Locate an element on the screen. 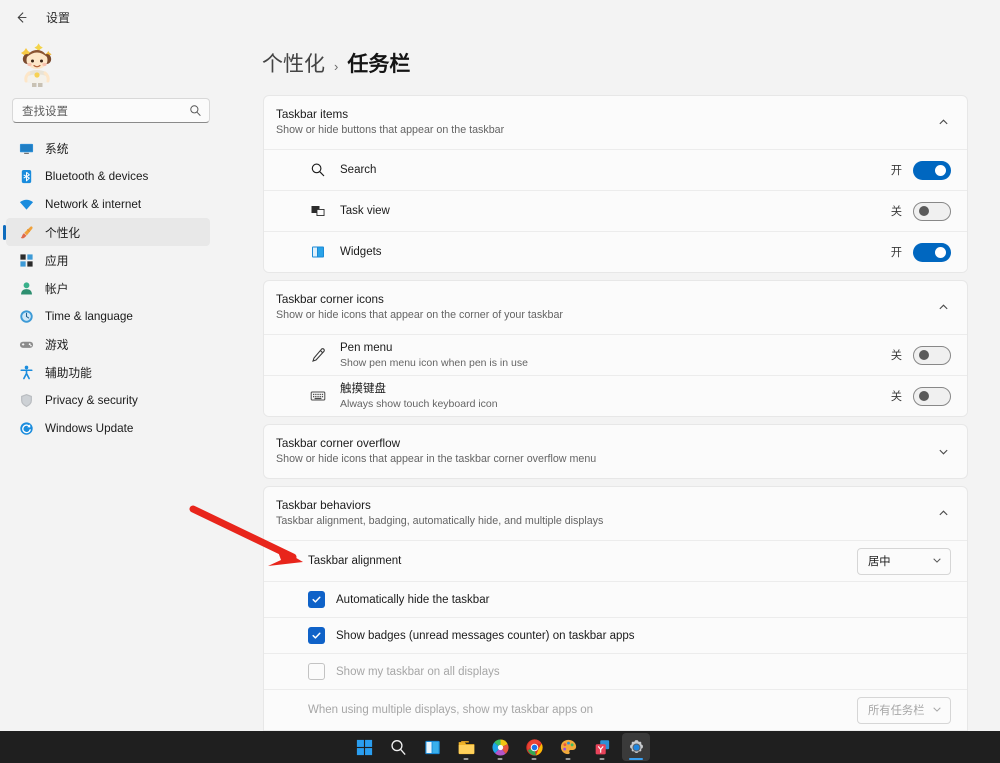 This screenshot has width=1000, height=763. chrome-icon is located at coordinates (534, 747).